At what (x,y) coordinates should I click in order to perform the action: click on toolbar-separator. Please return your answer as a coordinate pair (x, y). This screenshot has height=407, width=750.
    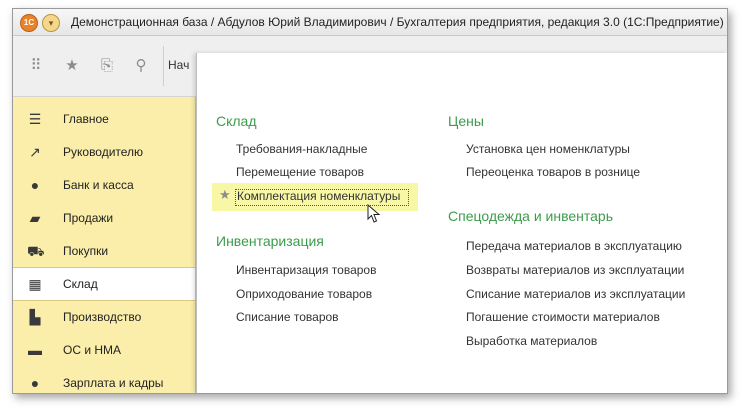
    Looking at the image, I should click on (163, 66).